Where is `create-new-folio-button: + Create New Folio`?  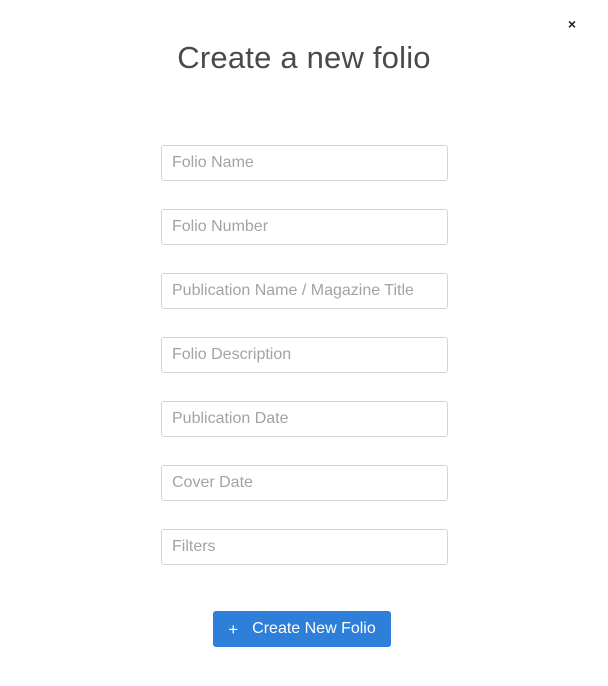 create-new-folio-button: + Create New Folio is located at coordinates (302, 629).